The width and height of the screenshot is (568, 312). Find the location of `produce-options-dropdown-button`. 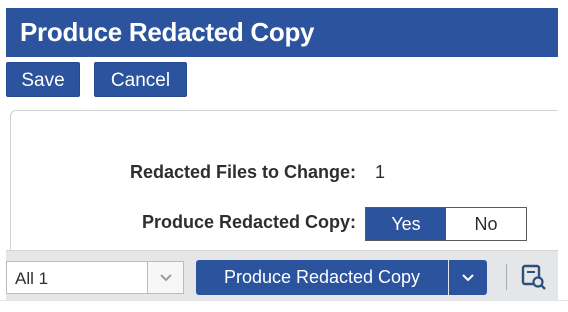

produce-options-dropdown-button is located at coordinates (468, 277).